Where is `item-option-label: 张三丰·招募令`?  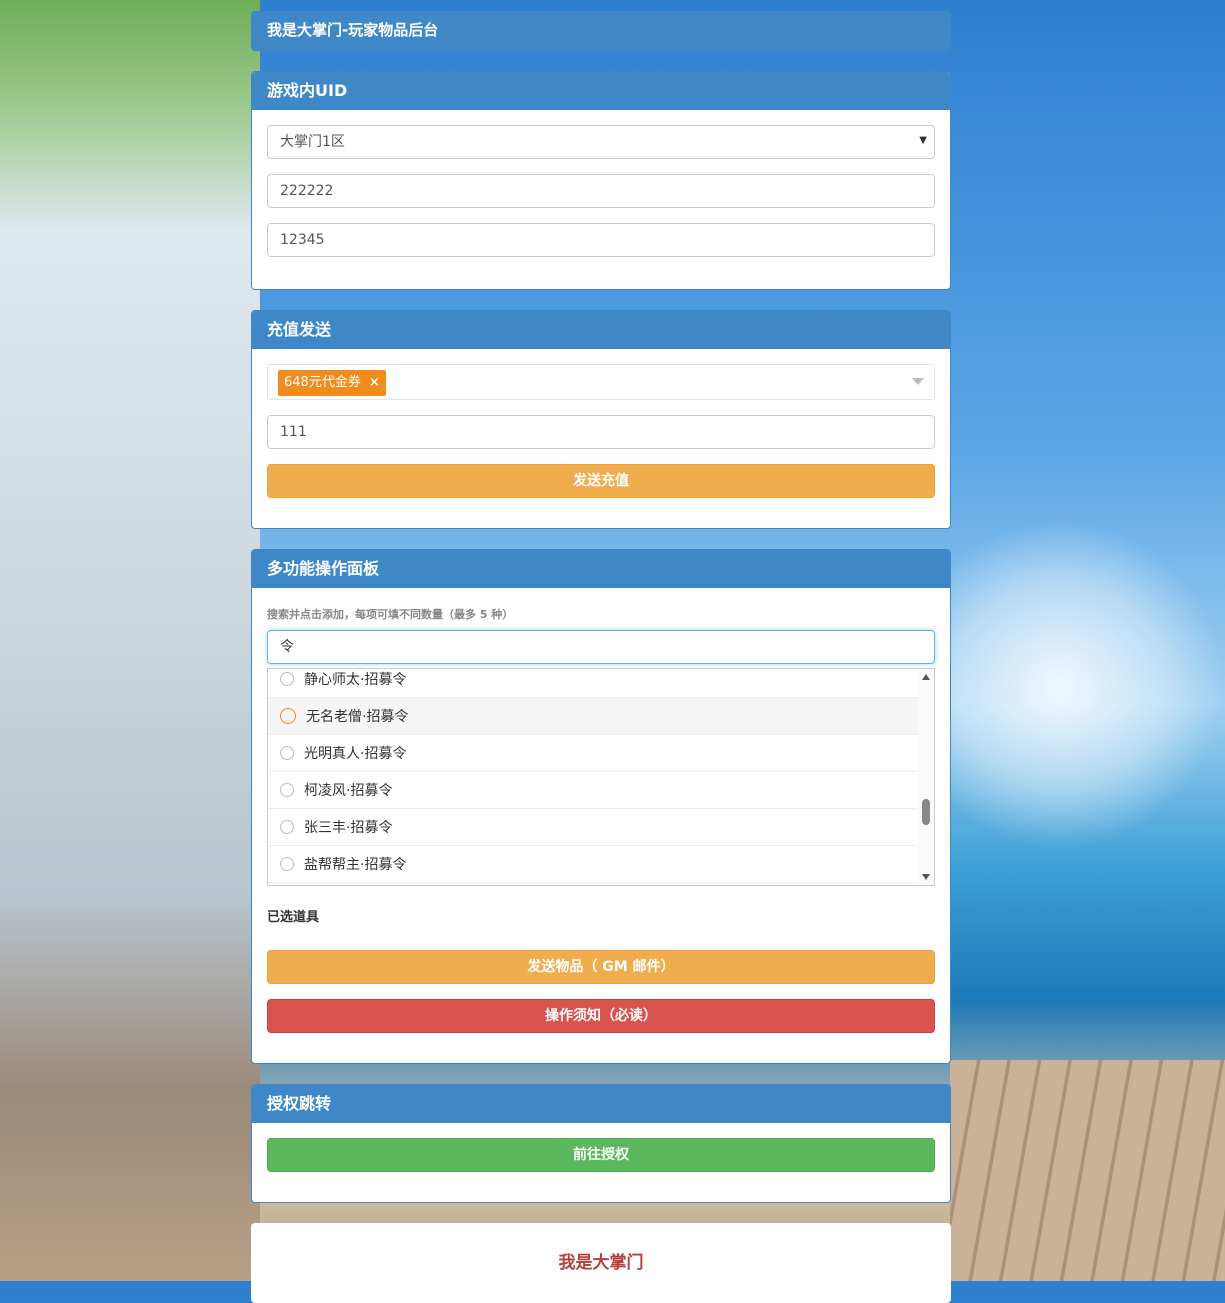
item-option-label: 张三丰·招募令 is located at coordinates (348, 828).